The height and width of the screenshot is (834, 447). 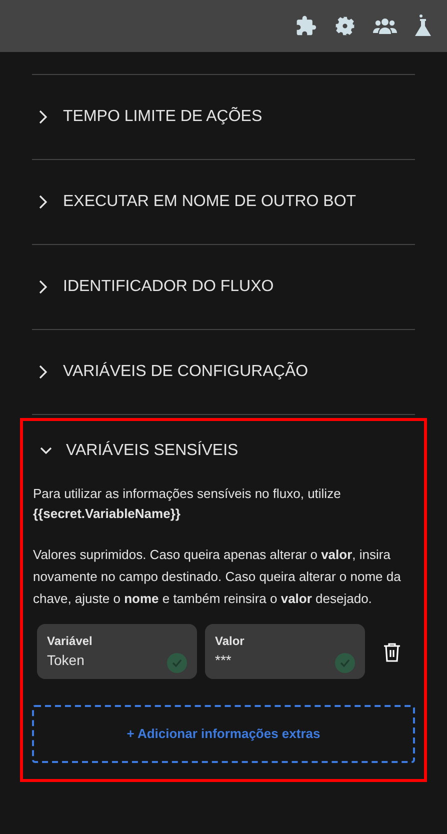 I want to click on section-header: VARIÁVEIS DE CONFIGURAÇÃO, so click(x=172, y=372).